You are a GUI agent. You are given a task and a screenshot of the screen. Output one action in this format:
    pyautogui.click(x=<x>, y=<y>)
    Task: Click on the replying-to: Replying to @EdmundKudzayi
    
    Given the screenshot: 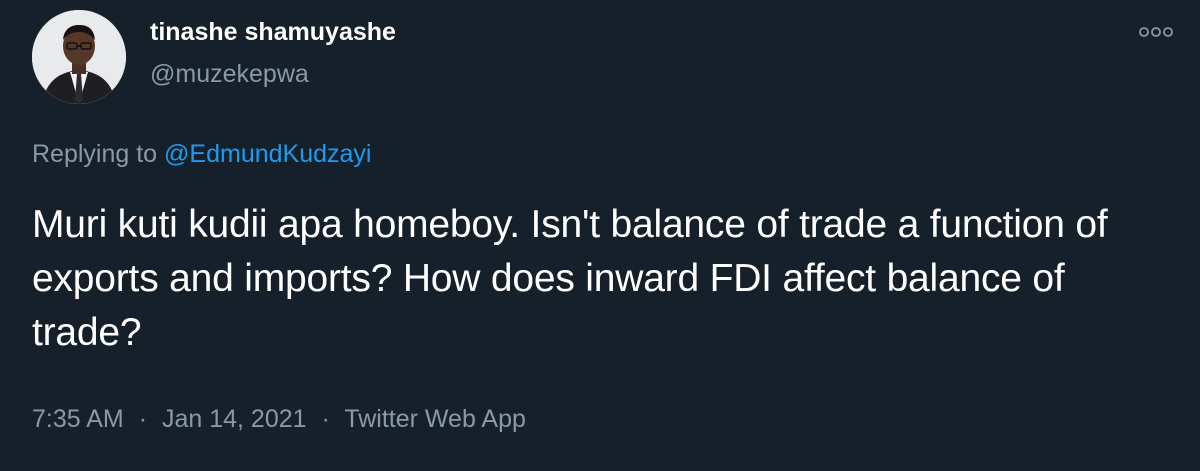 What is the action you would take?
    pyautogui.click(x=201, y=154)
    